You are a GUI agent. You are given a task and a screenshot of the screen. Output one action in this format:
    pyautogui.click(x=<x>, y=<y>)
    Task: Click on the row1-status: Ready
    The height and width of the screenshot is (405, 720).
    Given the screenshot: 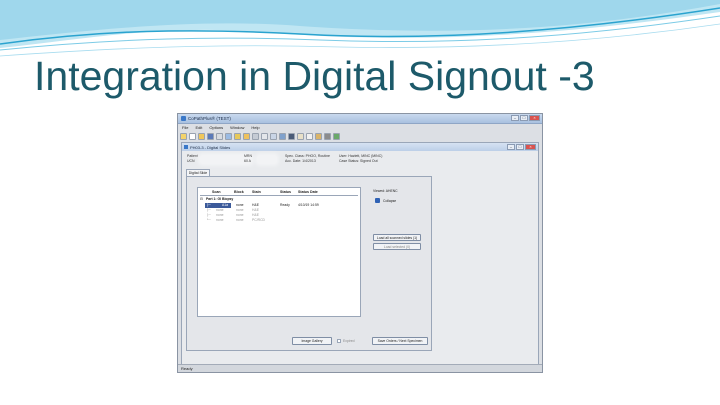 What is the action you would take?
    pyautogui.click(x=285, y=205)
    